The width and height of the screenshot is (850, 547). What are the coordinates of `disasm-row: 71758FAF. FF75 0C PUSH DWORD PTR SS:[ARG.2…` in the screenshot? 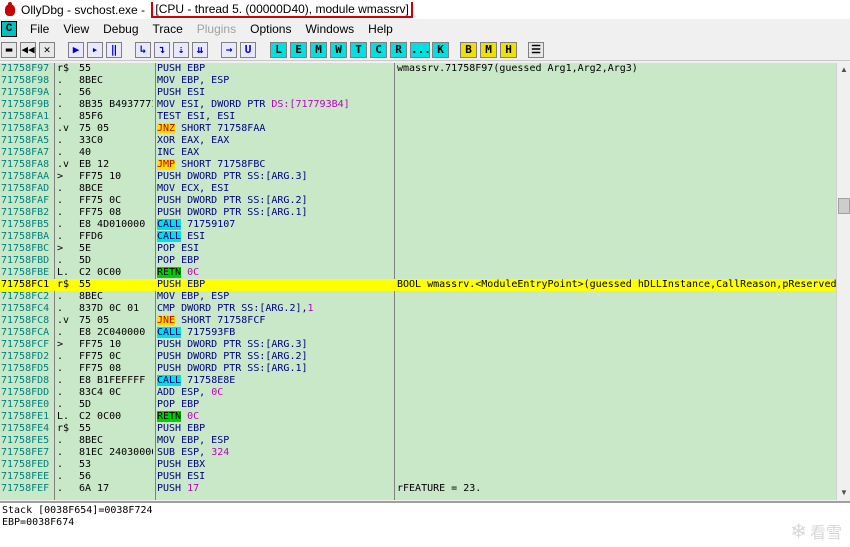 It's located at (418, 201).